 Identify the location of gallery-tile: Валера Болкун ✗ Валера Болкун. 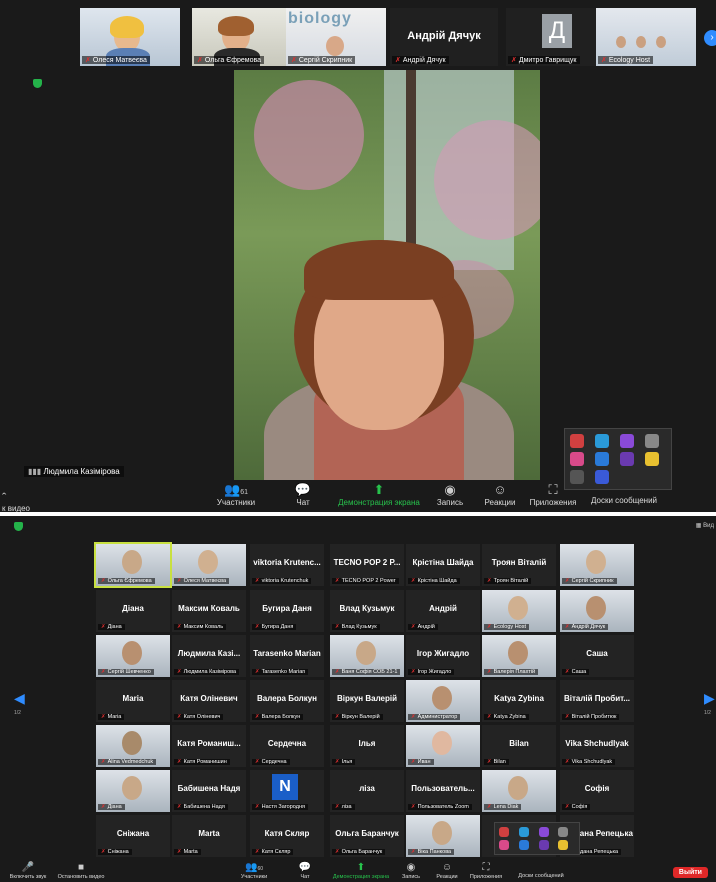
(287, 701).